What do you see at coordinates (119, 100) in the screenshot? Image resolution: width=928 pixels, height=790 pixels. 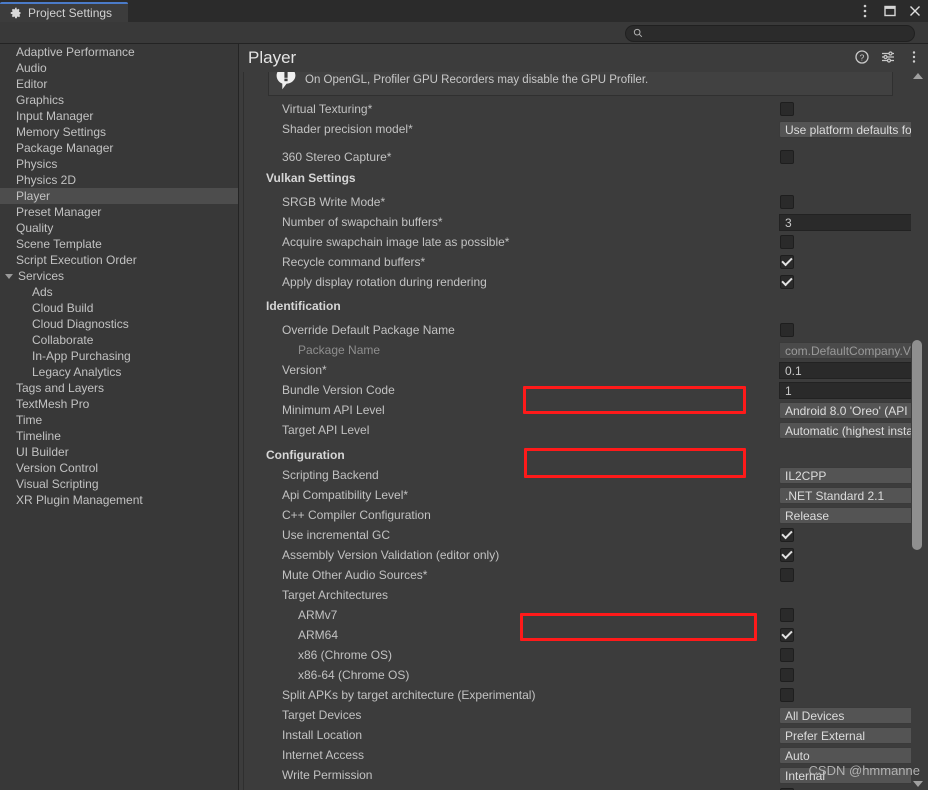 I see `sidebar-item-graphics: Graphics` at bounding box center [119, 100].